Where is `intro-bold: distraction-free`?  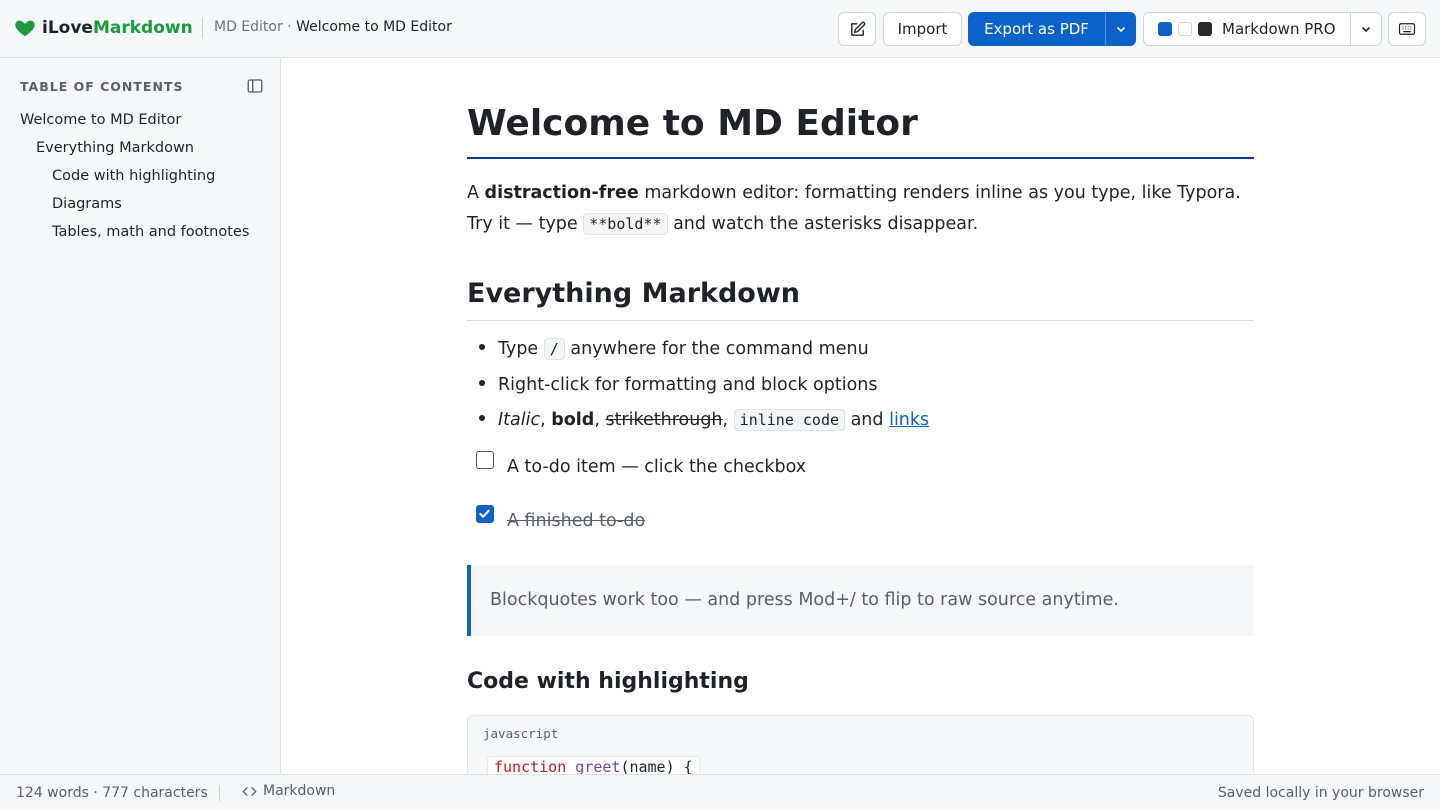
intro-bold: distraction-free is located at coordinates (561, 193).